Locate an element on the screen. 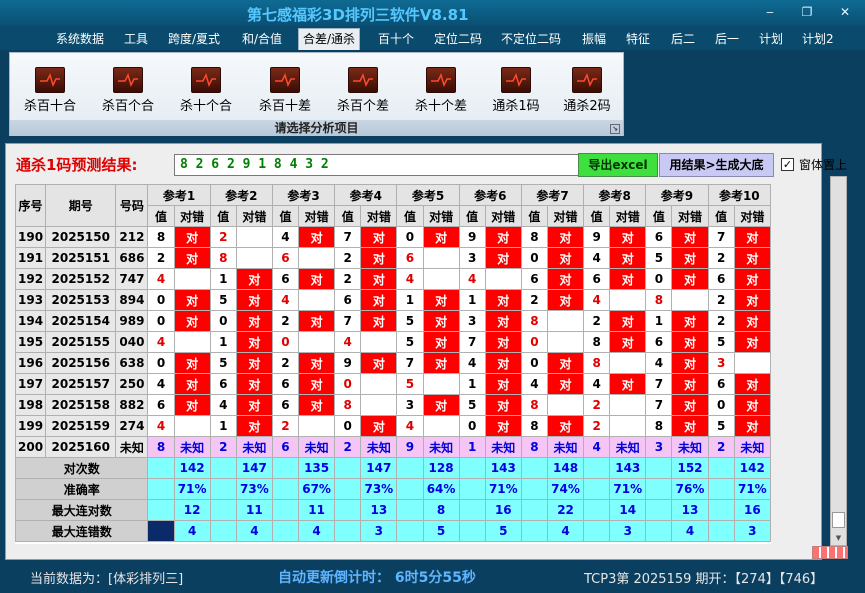 The image size is (865, 593). prediction-label: 通杀1码预测结果: is located at coordinates (77, 165).